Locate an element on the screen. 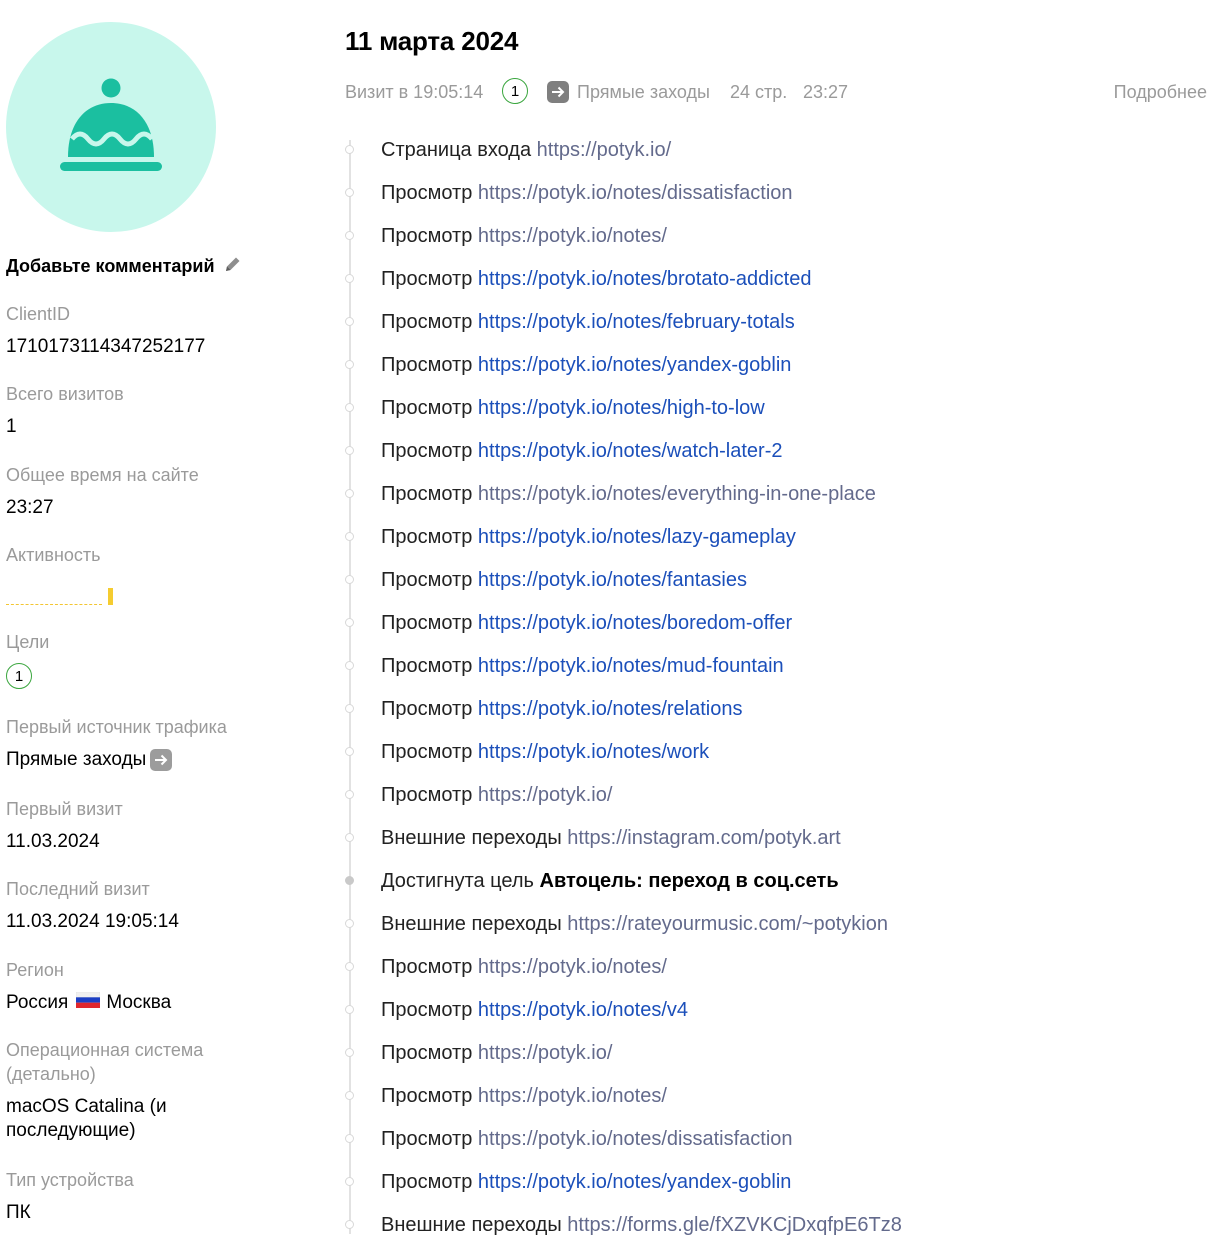 This screenshot has height=1237, width=1217. event-url-link: https://potyk.io/notes/mud-fountain is located at coordinates (631, 666).